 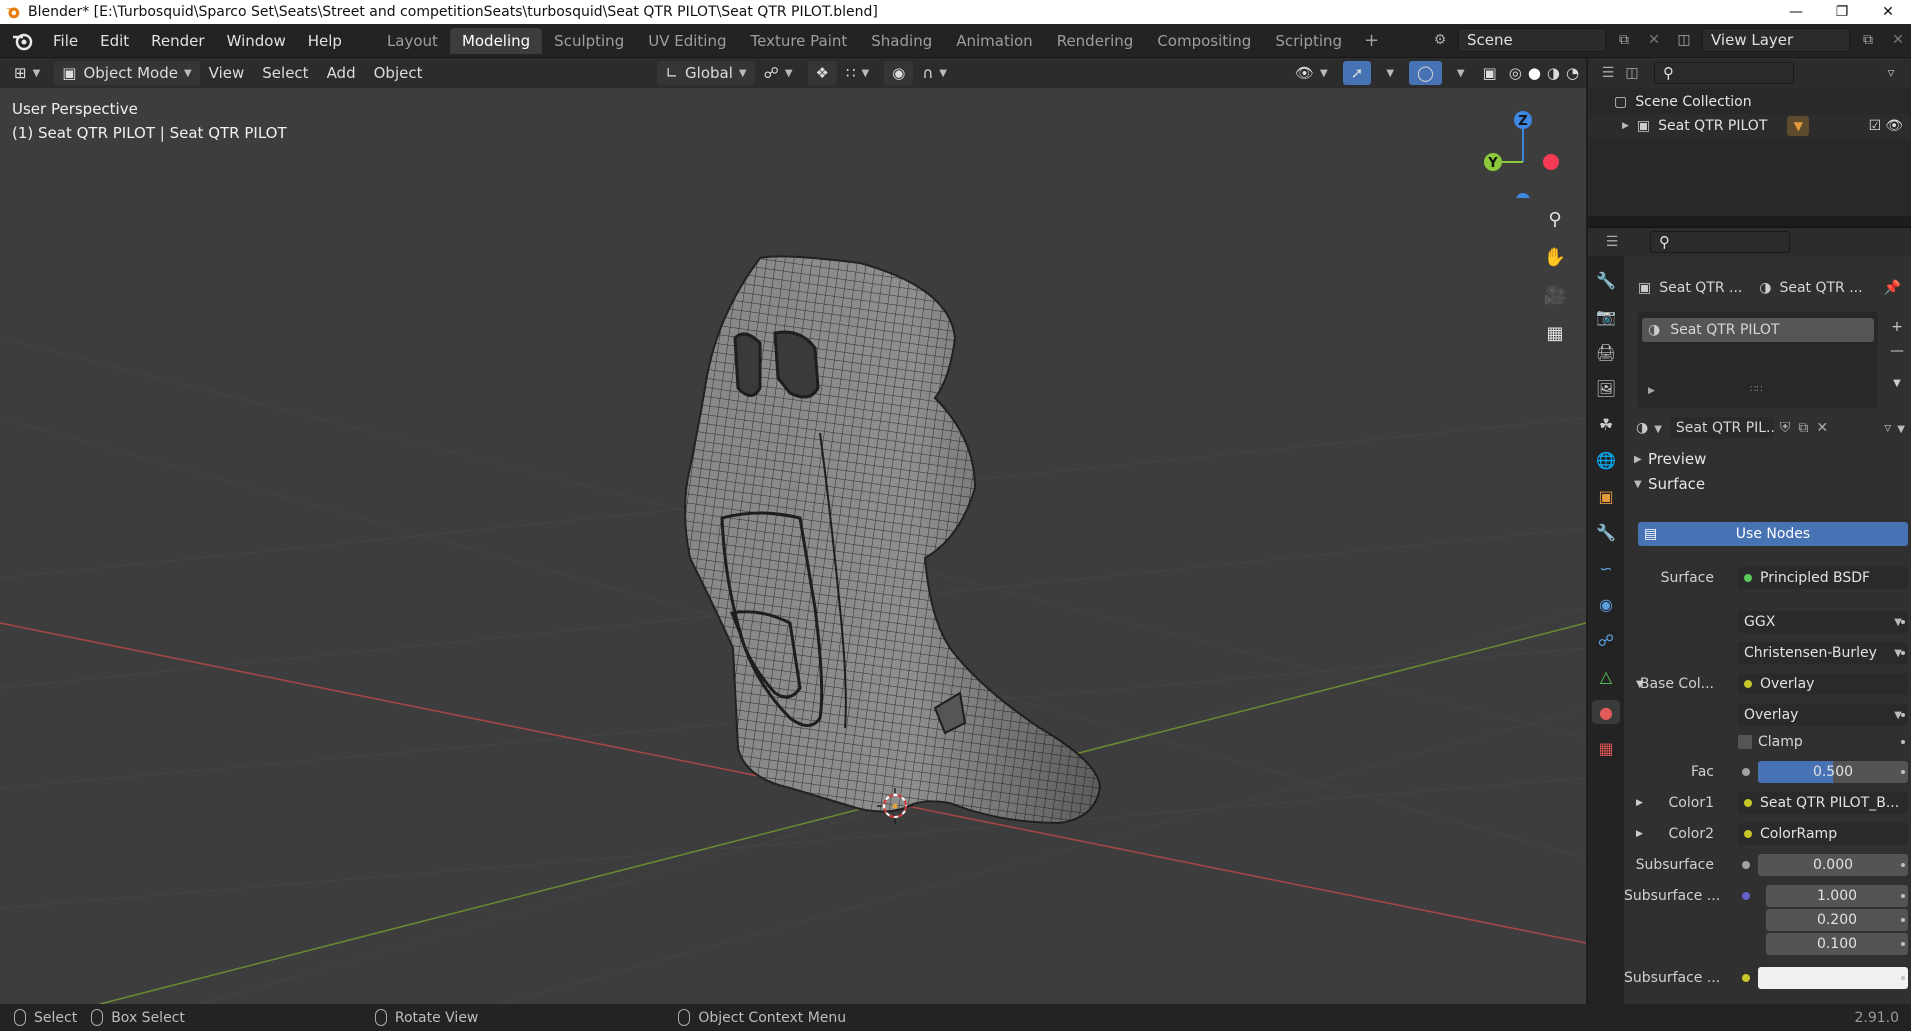 What do you see at coordinates (1095, 41) in the screenshot?
I see `tab-rendering: Rendering` at bounding box center [1095, 41].